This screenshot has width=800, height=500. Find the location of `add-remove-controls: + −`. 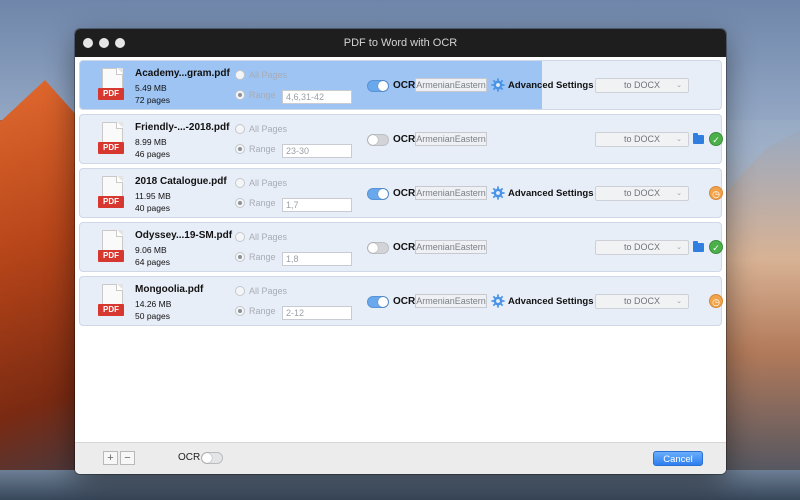

add-remove-controls: + − is located at coordinates (119, 458).